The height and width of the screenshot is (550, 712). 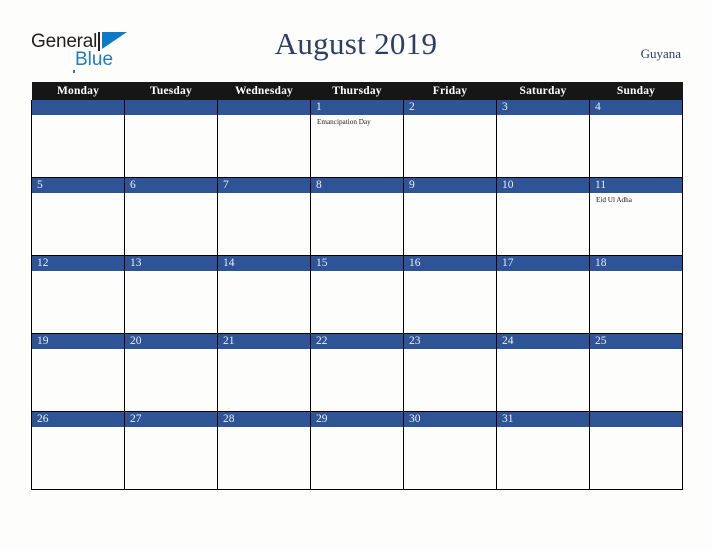 I want to click on day-cell-inner: 11 Eid Ul Adha, so click(x=636, y=216).